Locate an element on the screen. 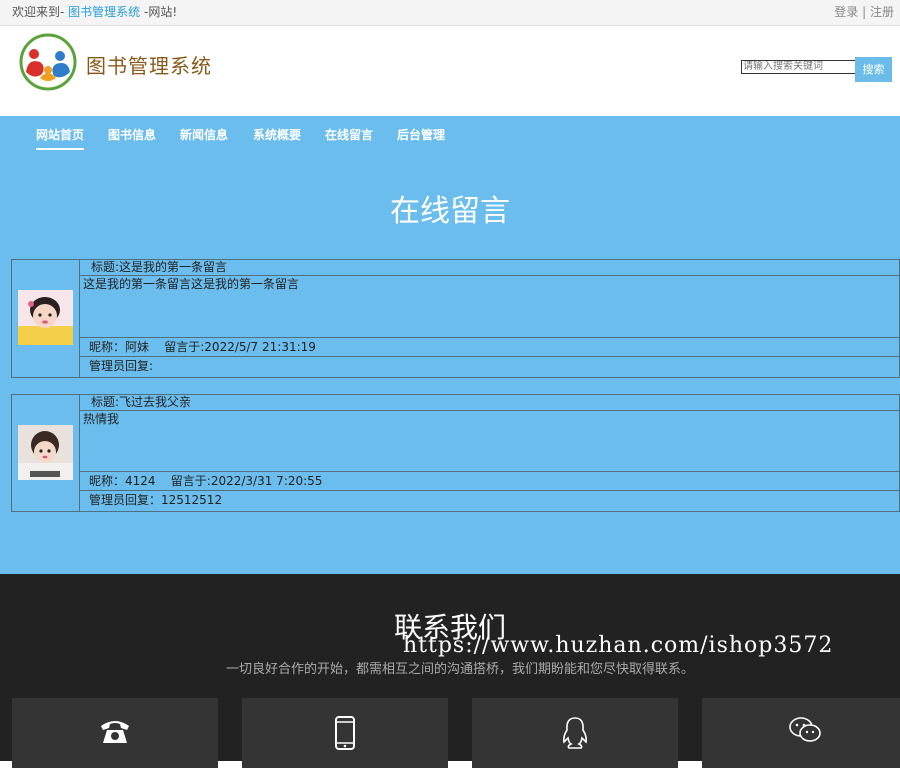 The height and width of the screenshot is (768, 900). qq-icon is located at coordinates (575, 733).